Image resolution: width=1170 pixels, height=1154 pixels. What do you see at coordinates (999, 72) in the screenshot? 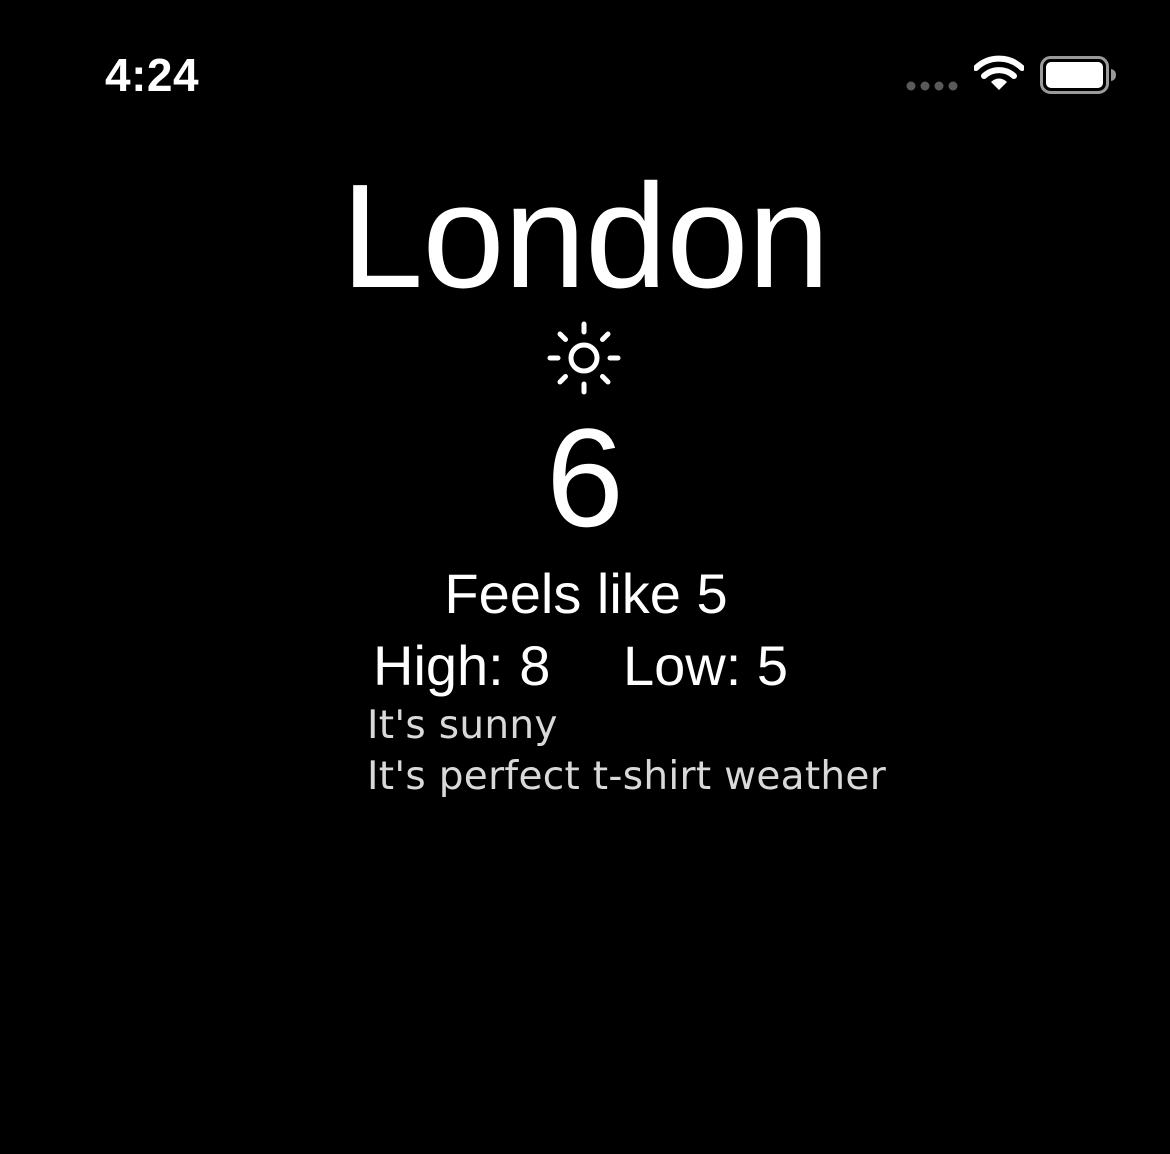
I see `wifi-icon` at bounding box center [999, 72].